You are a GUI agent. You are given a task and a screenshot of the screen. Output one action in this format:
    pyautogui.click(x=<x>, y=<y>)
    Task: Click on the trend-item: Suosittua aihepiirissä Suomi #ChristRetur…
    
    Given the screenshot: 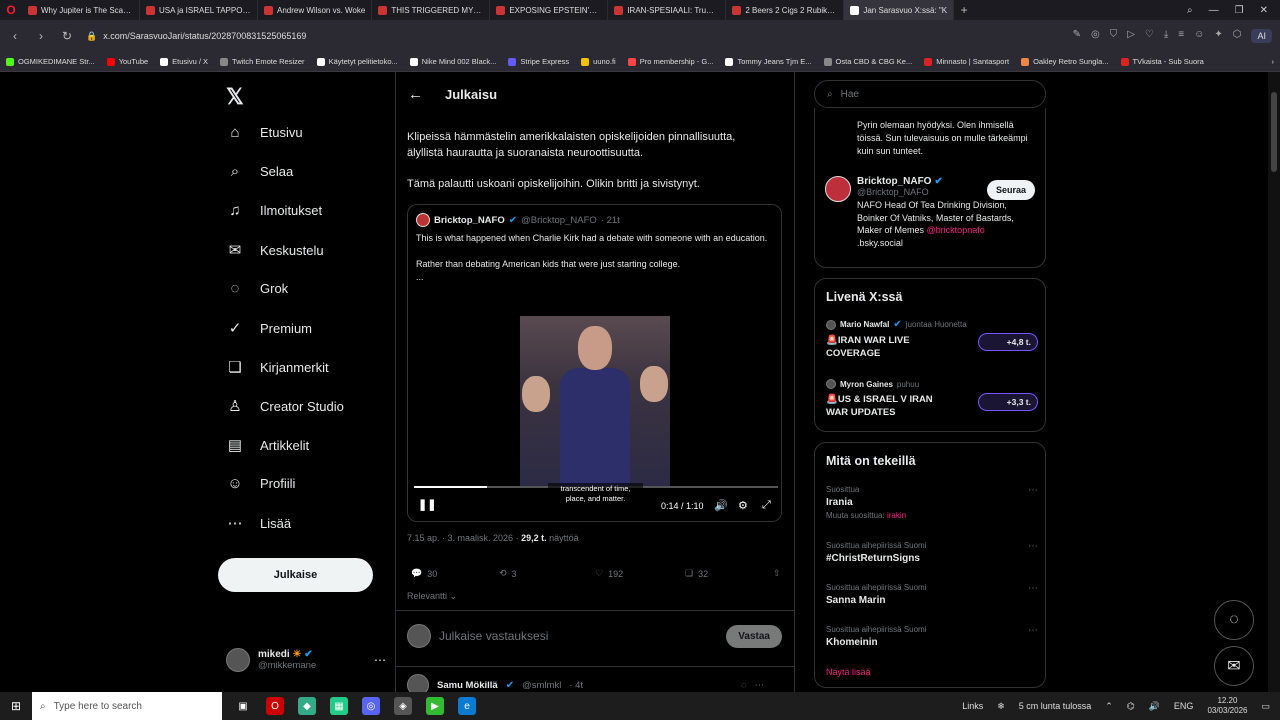 What is the action you would take?
    pyautogui.click(x=932, y=552)
    